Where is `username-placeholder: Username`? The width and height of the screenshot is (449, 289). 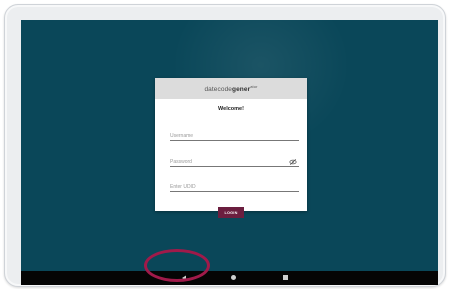
username-placeholder: Username is located at coordinates (182, 136).